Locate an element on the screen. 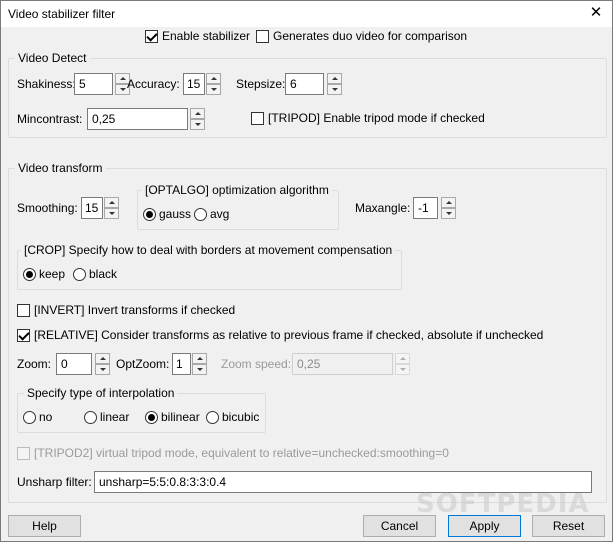 This screenshot has height=542, width=613. optalgo-avg-radio is located at coordinates (200, 214).